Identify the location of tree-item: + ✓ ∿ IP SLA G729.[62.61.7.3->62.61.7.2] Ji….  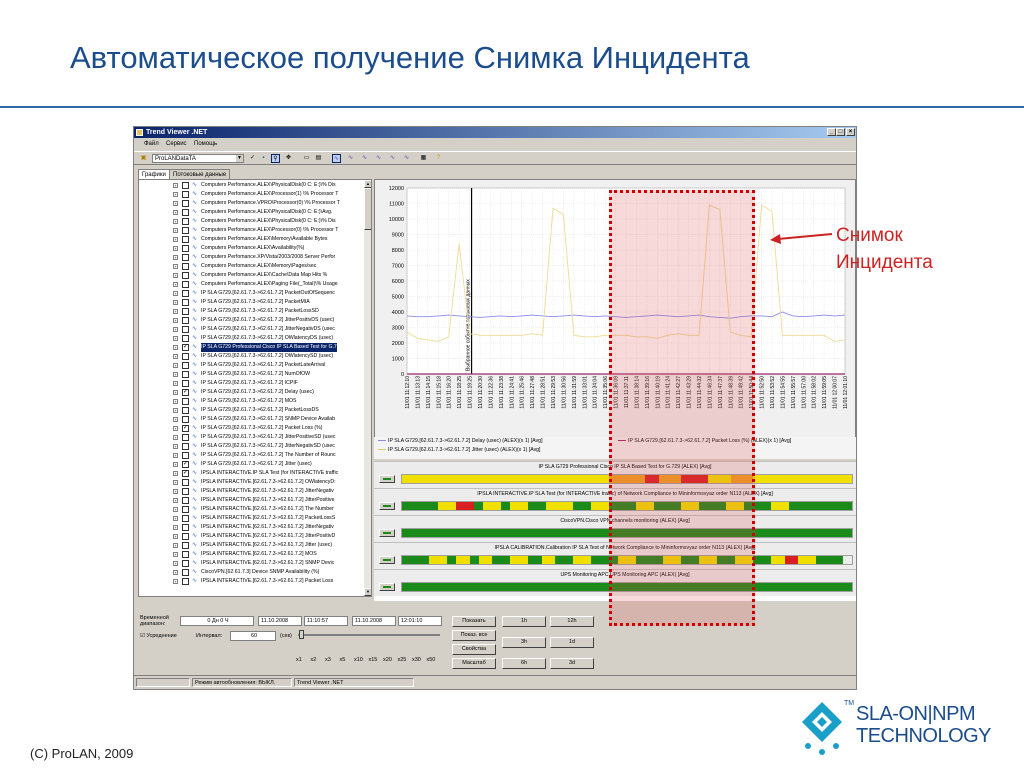
(250, 464).